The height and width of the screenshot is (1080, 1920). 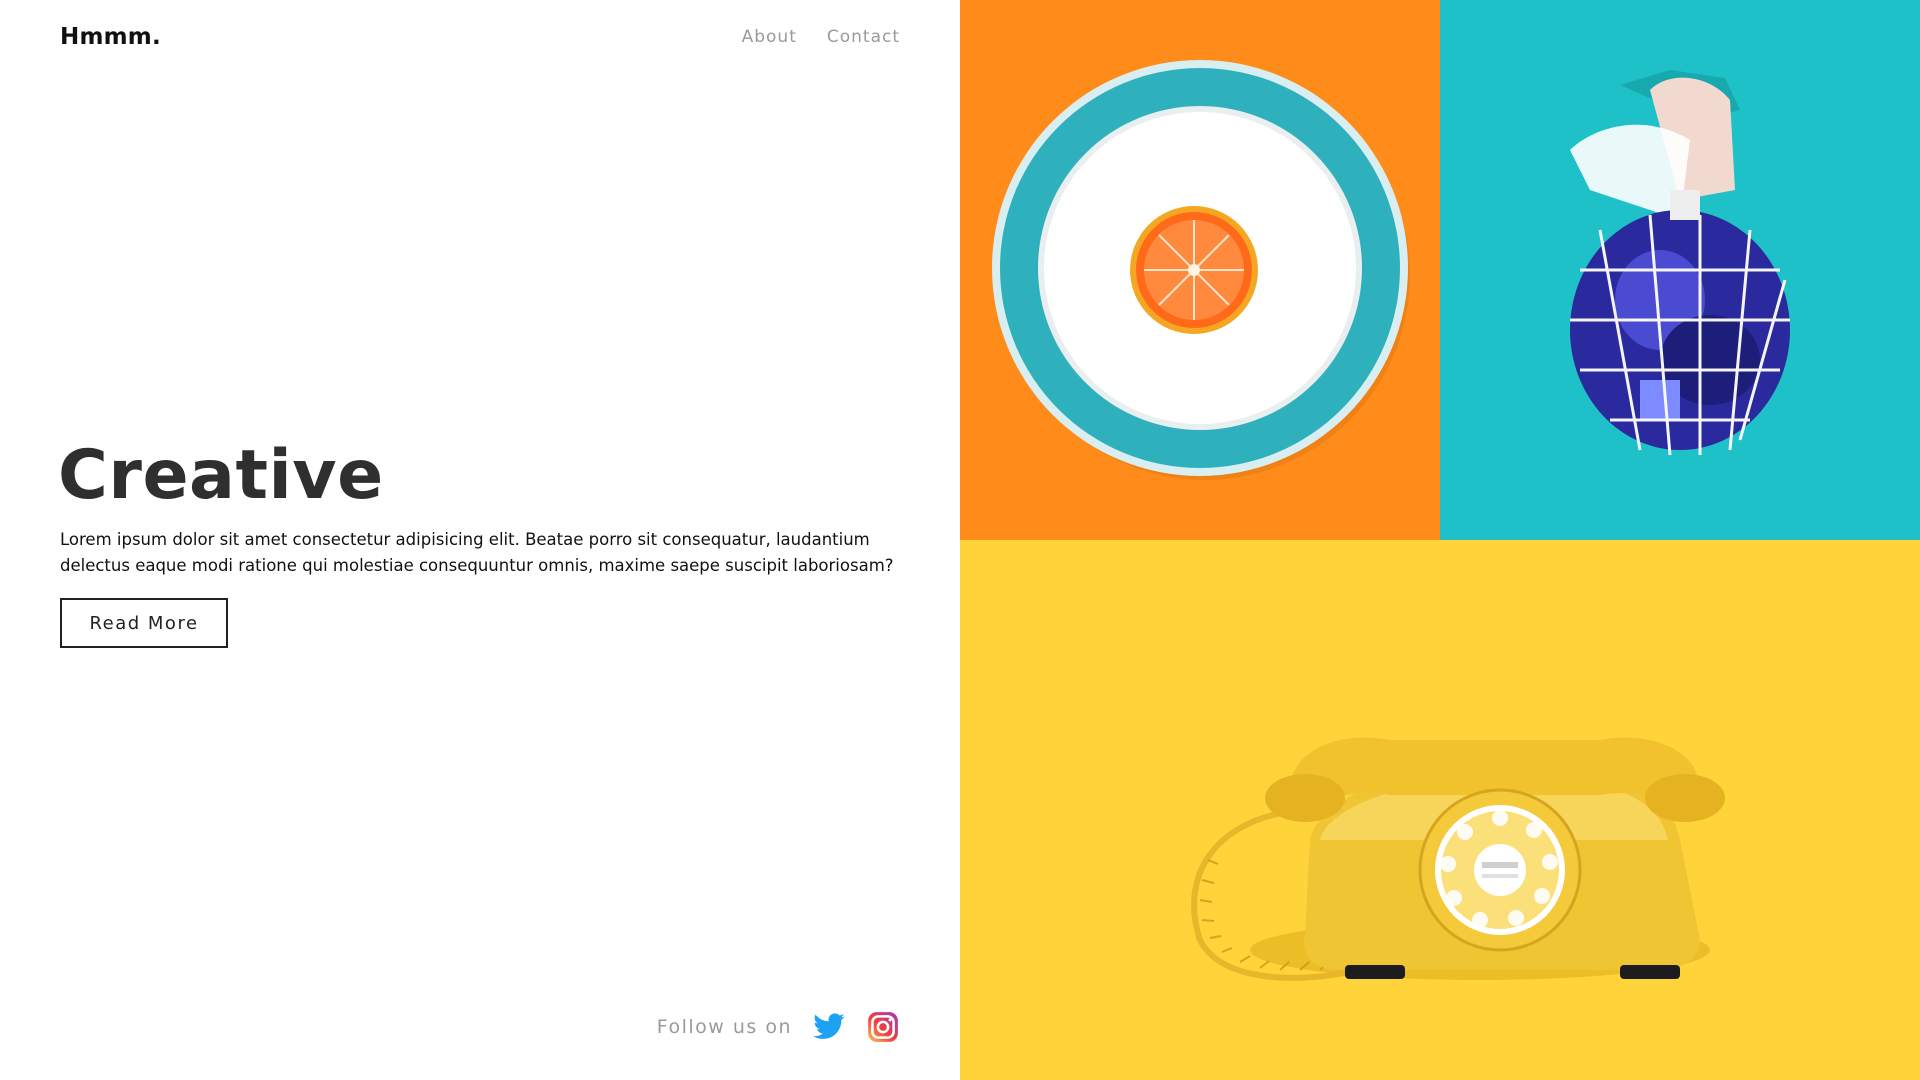 What do you see at coordinates (769, 37) in the screenshot?
I see `nav-link-about: About` at bounding box center [769, 37].